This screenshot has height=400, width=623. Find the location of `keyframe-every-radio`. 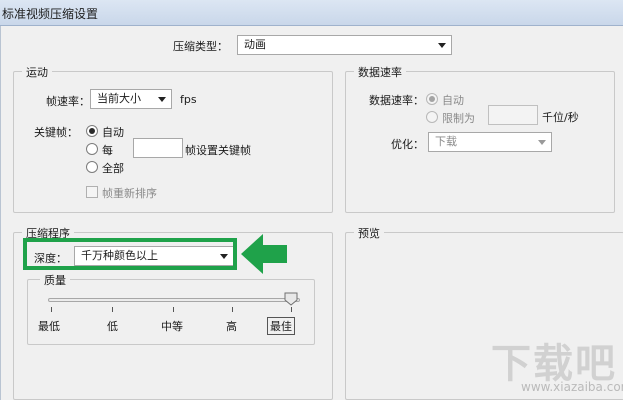

keyframe-every-radio is located at coordinates (92, 149).